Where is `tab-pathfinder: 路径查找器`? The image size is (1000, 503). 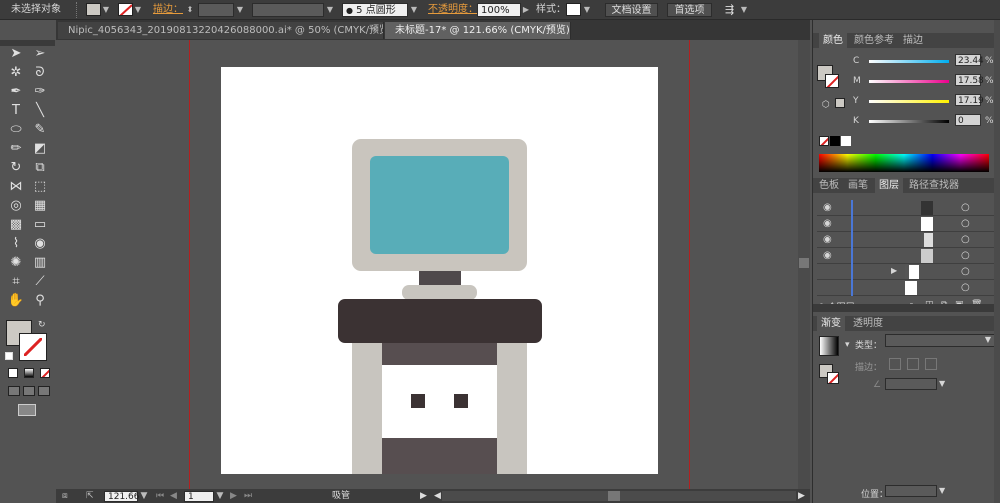 tab-pathfinder: 路径查找器 is located at coordinates (934, 185).